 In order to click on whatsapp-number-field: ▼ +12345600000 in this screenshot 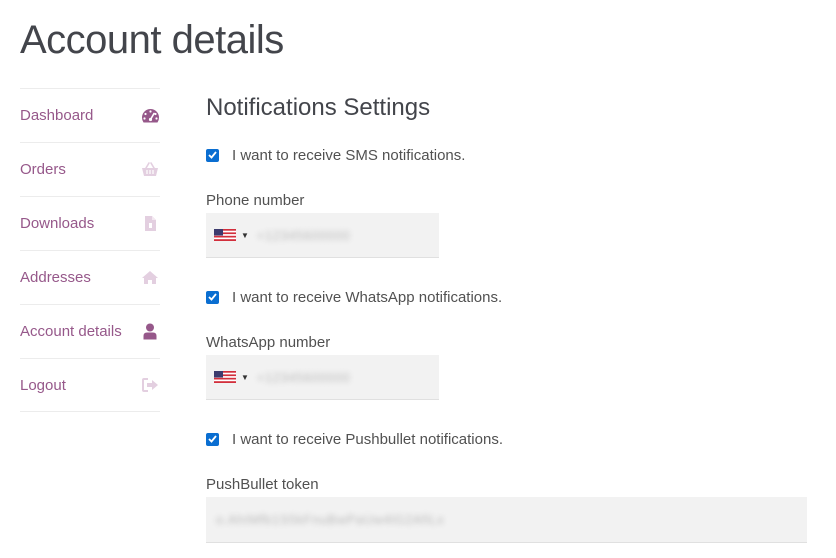, I will do `click(322, 377)`.